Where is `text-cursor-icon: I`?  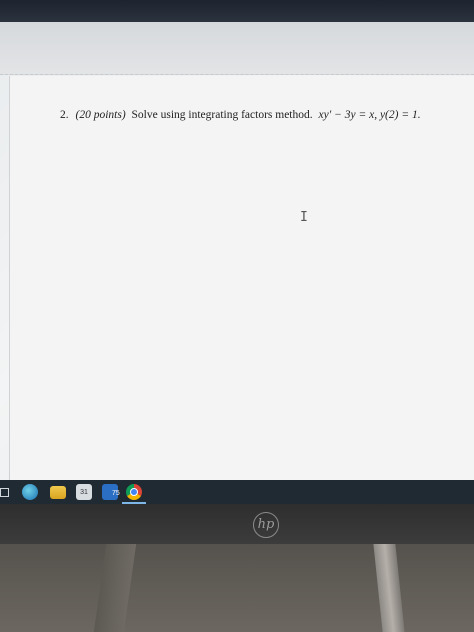 text-cursor-icon: I is located at coordinates (304, 217).